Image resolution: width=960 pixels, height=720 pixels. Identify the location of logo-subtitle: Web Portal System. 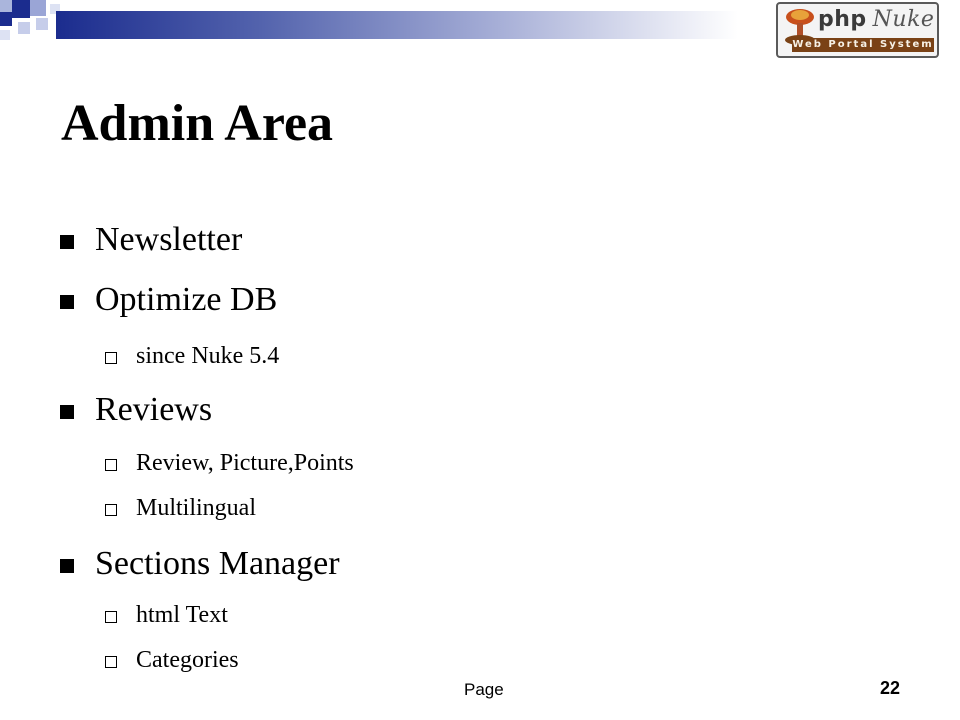
(863, 45).